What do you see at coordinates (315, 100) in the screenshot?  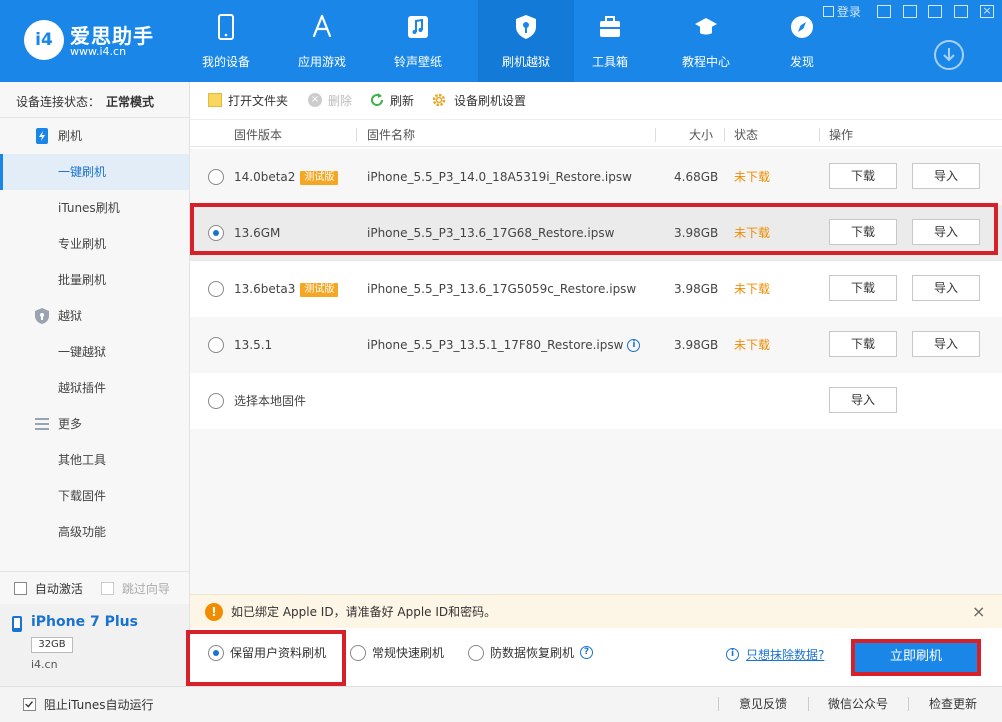 I see `delete-icon: ×` at bounding box center [315, 100].